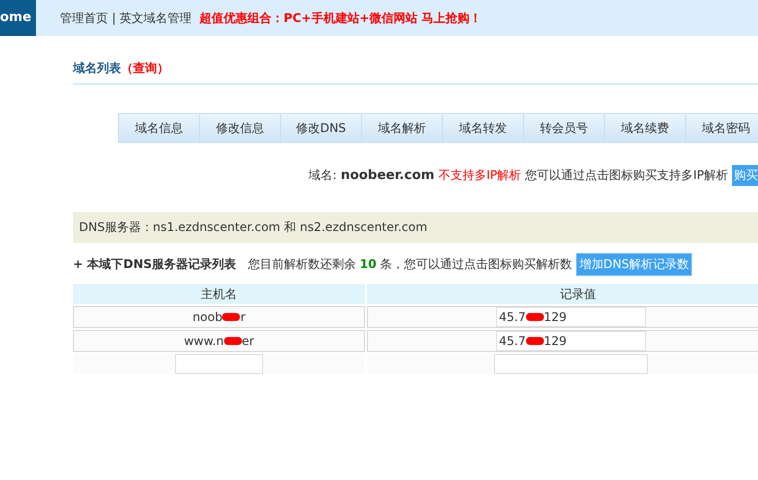 This screenshot has height=480, width=758. What do you see at coordinates (321, 128) in the screenshot?
I see `tab: 修改DNS` at bounding box center [321, 128].